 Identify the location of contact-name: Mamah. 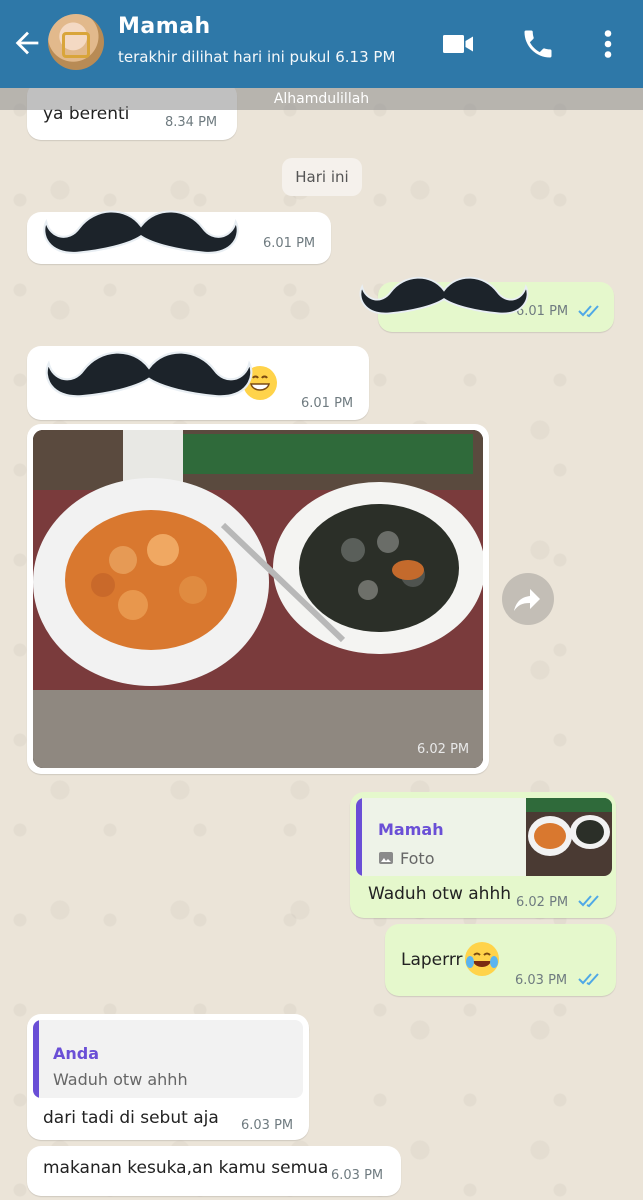
(164, 26).